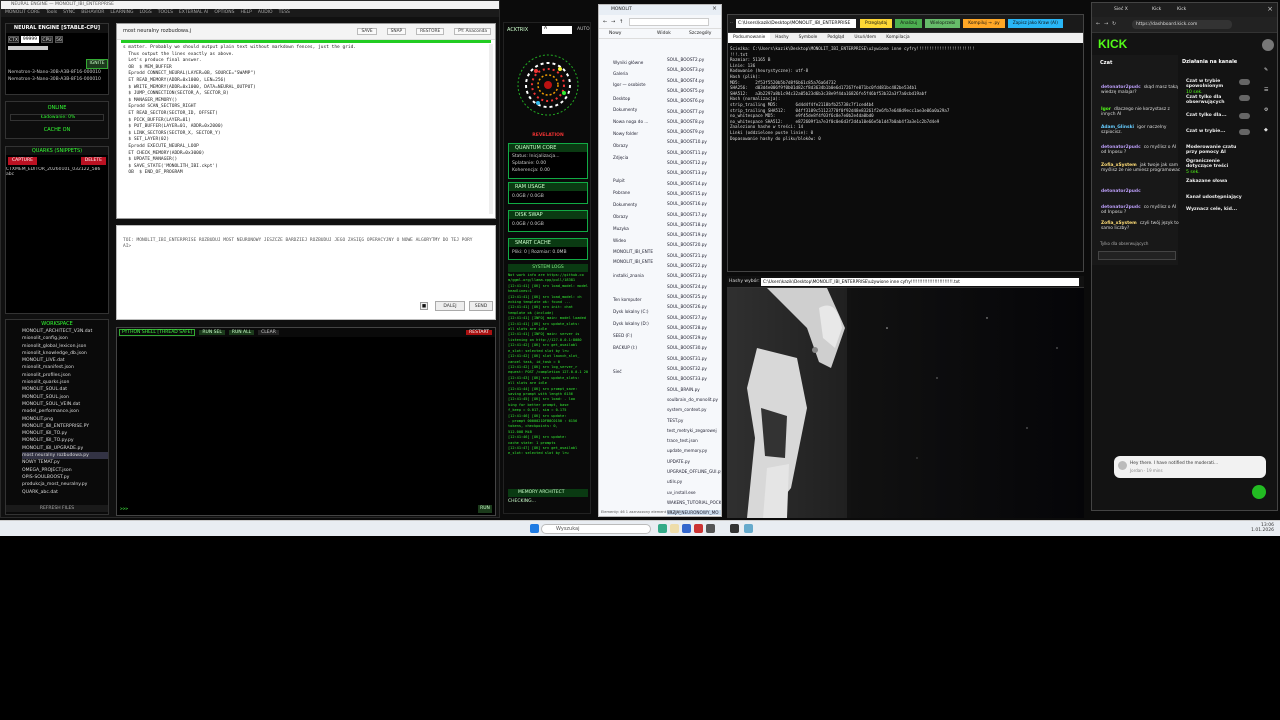  What do you see at coordinates (694, 337) in the screenshot?
I see `file-item: SOUL_BOOST29.py` at bounding box center [694, 337].